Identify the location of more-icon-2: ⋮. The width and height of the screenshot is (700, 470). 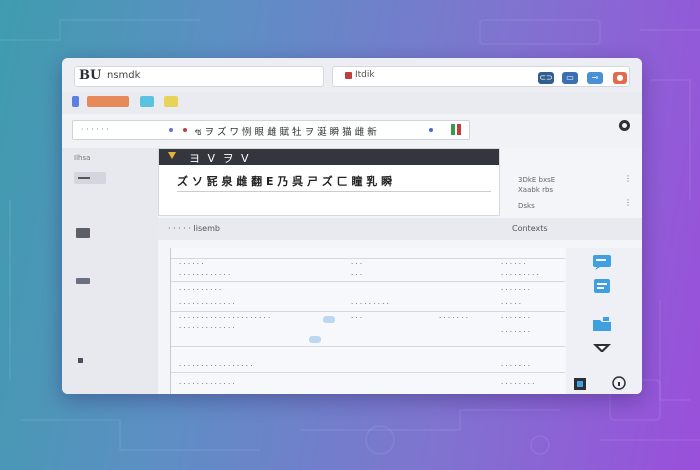
(628, 202).